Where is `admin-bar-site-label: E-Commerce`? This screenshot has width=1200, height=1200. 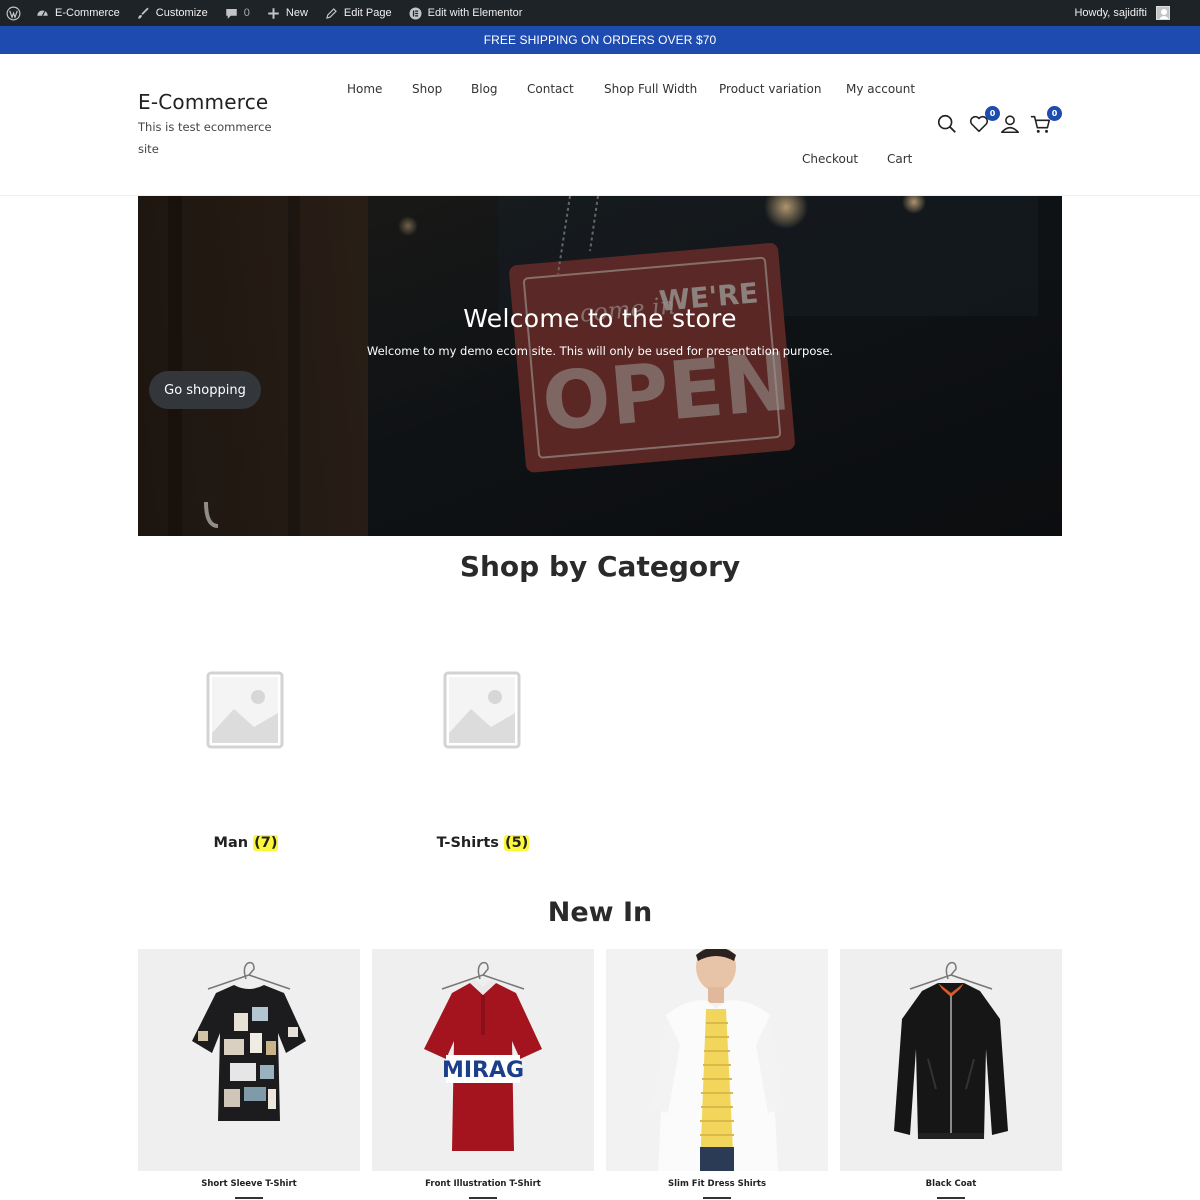 admin-bar-site-label: E-Commerce is located at coordinates (87, 13).